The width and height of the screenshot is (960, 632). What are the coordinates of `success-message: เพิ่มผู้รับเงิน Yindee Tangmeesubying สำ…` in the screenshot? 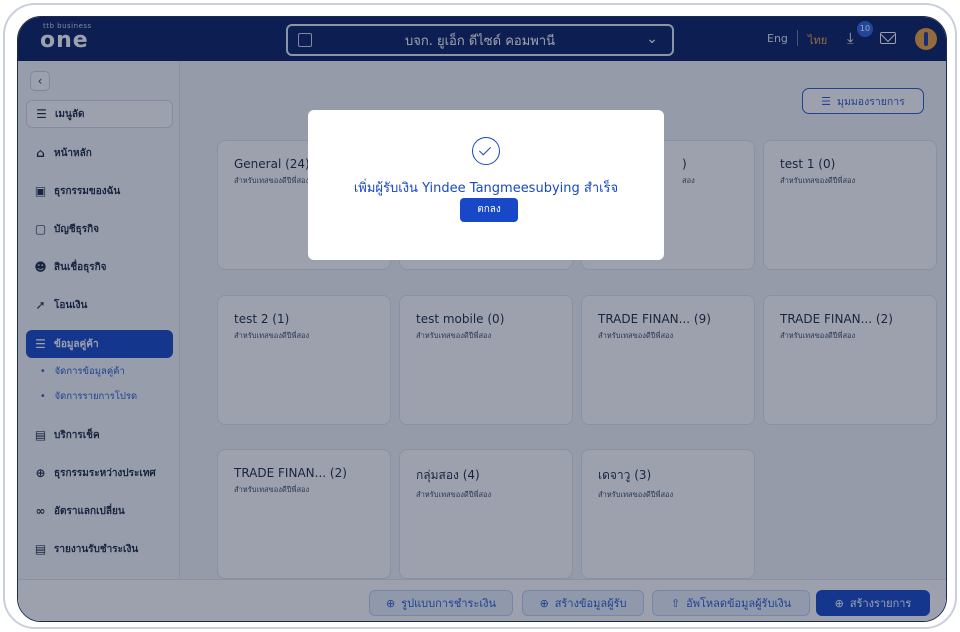 It's located at (486, 188).